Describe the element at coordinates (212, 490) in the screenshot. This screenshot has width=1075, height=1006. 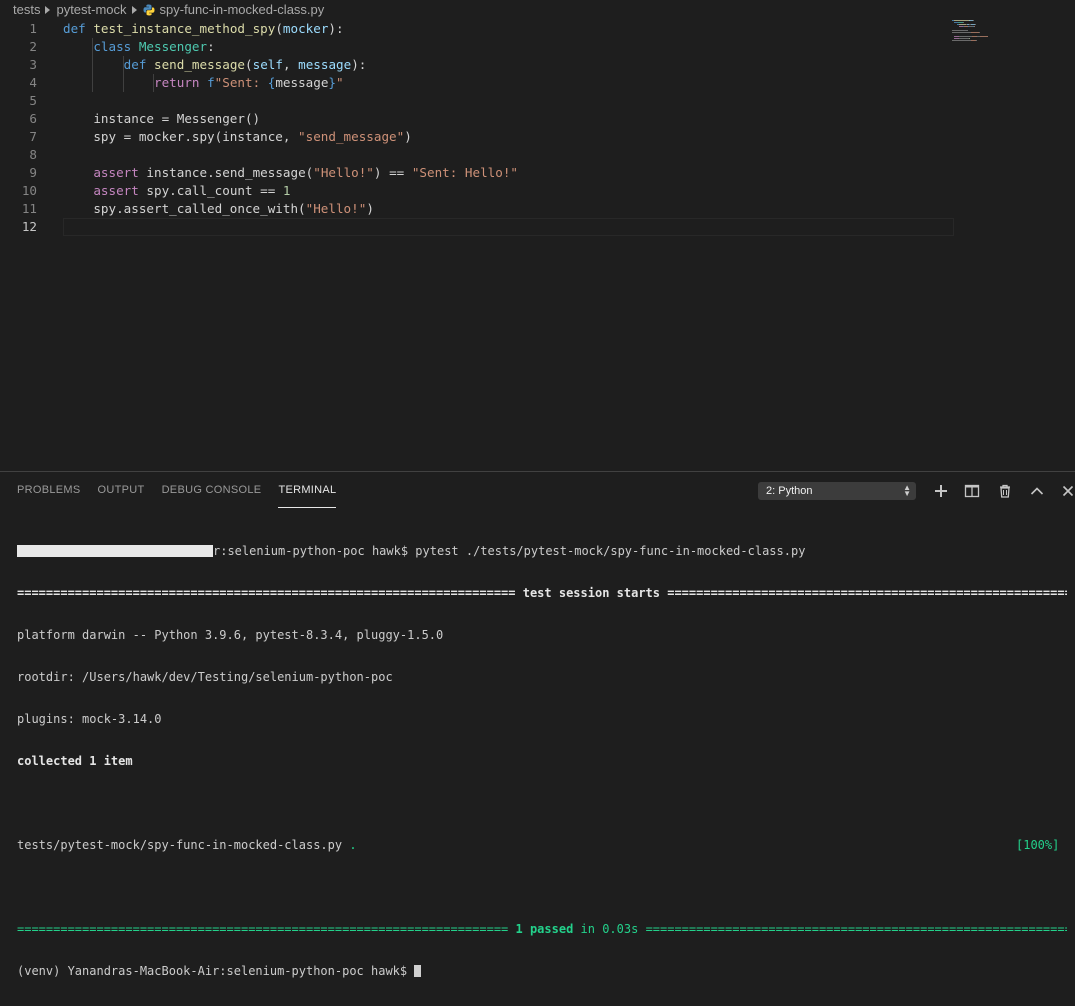
I see `tab-debug-console: DEBUG CONSOLE` at that location.